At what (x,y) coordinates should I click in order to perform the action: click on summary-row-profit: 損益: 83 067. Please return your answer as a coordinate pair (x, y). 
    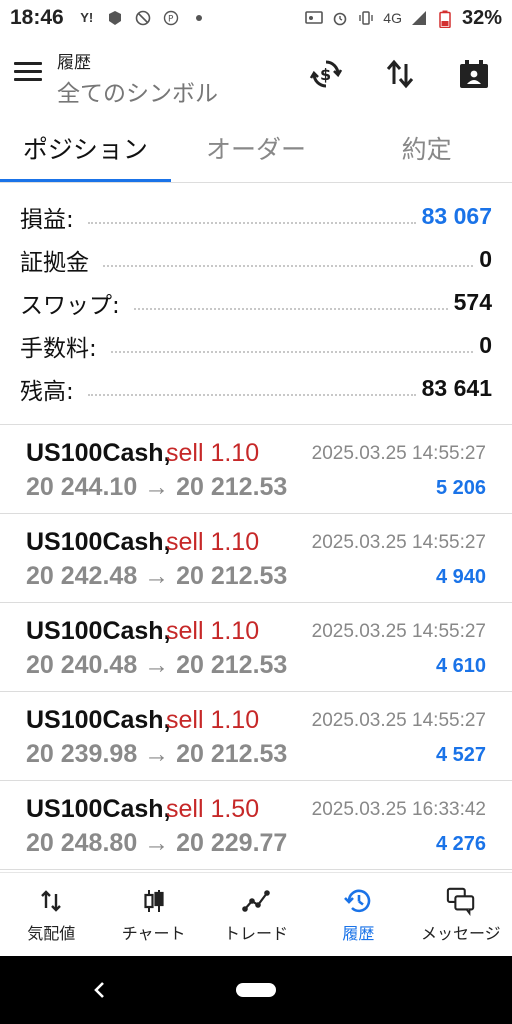
    Looking at the image, I should click on (256, 216).